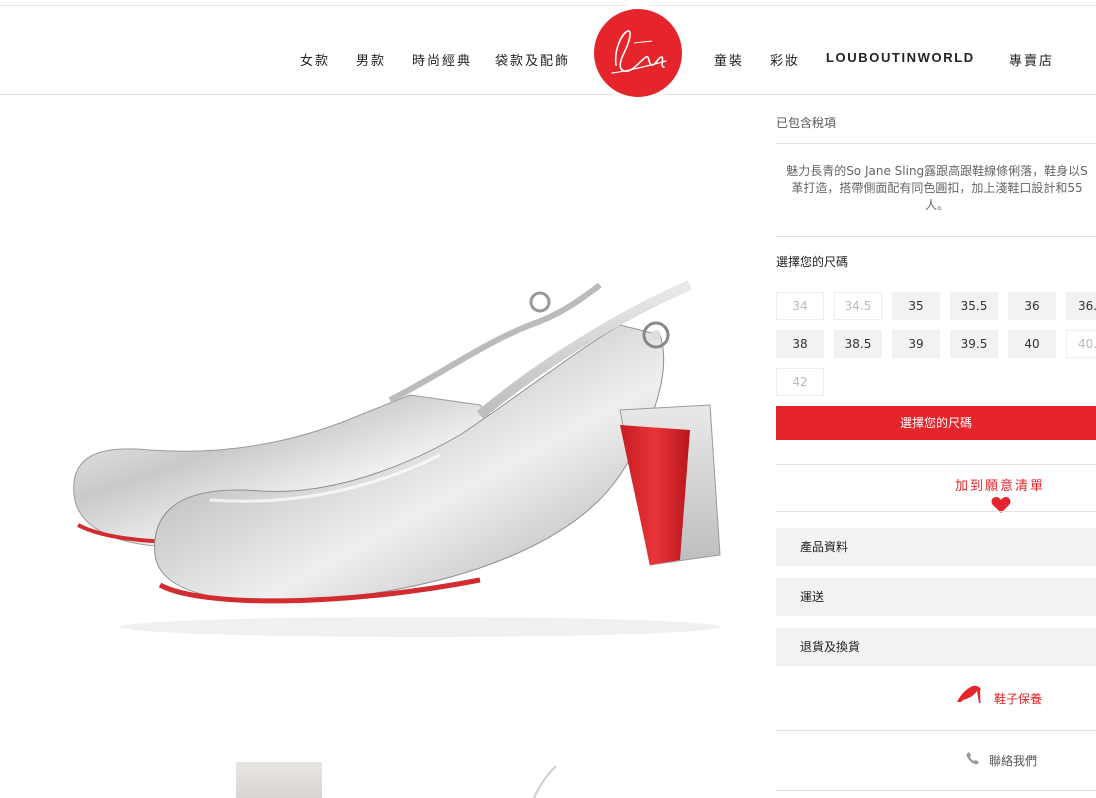 The image size is (1096, 798). Describe the element at coordinates (974, 306) in the screenshot. I see `size-option-35-5: 35.5` at that location.